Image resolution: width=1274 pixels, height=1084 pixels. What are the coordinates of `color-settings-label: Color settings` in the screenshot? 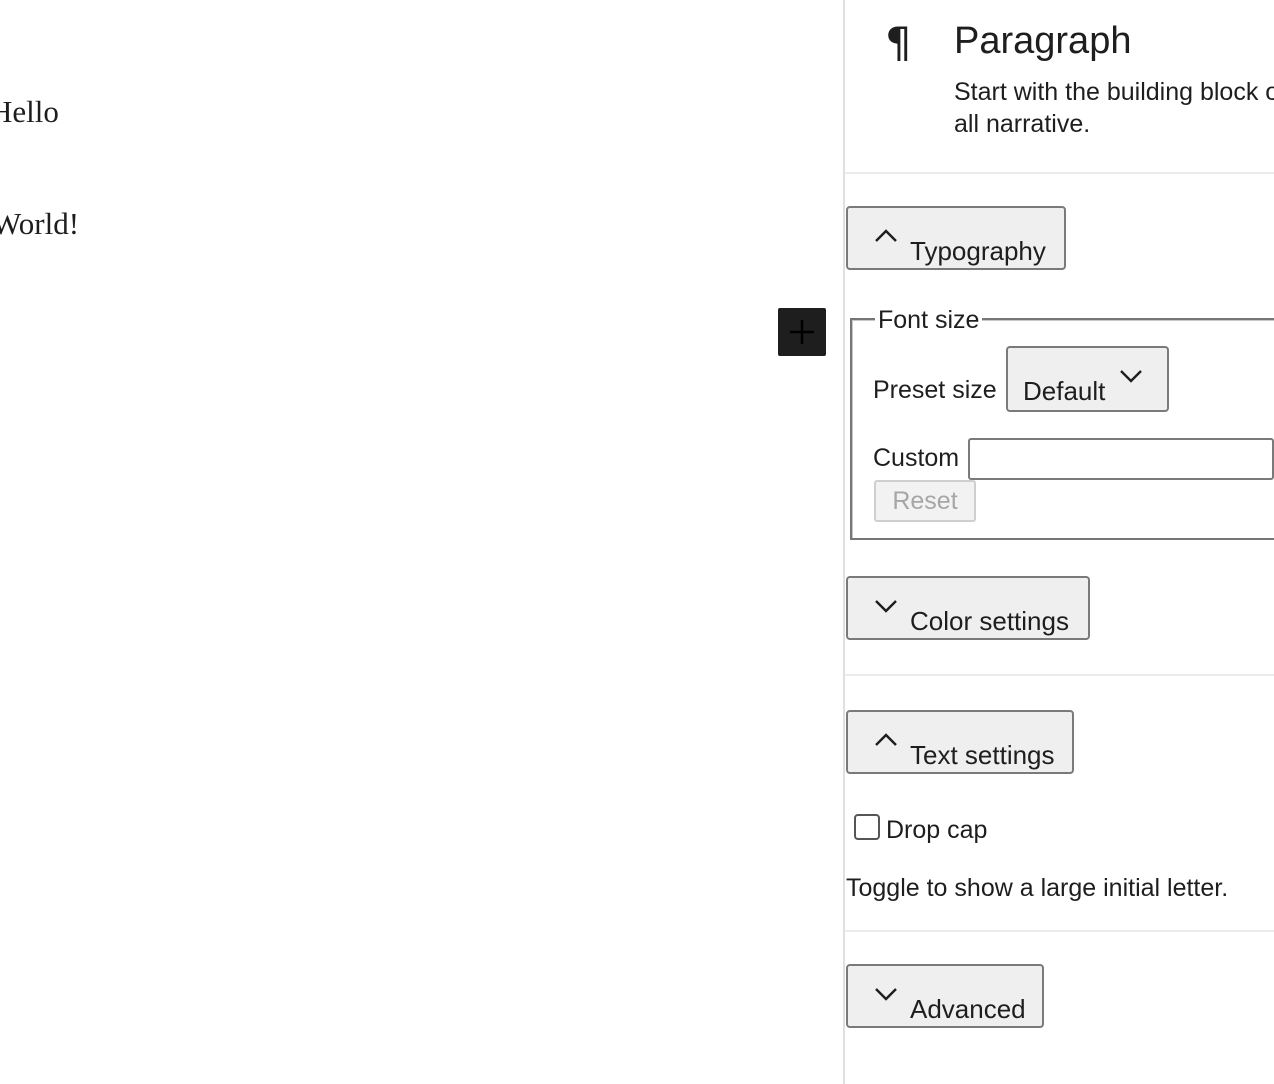 It's located at (989, 621).